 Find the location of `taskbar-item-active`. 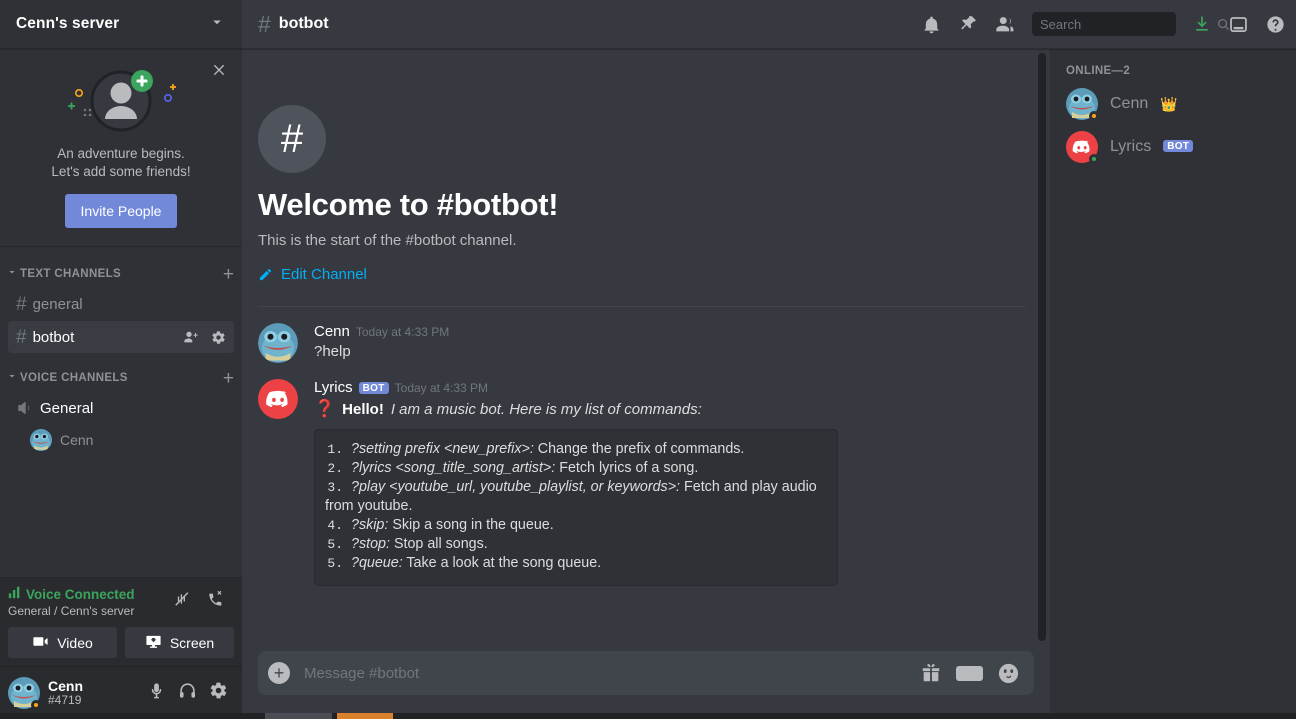

taskbar-item-active is located at coordinates (365, 716).